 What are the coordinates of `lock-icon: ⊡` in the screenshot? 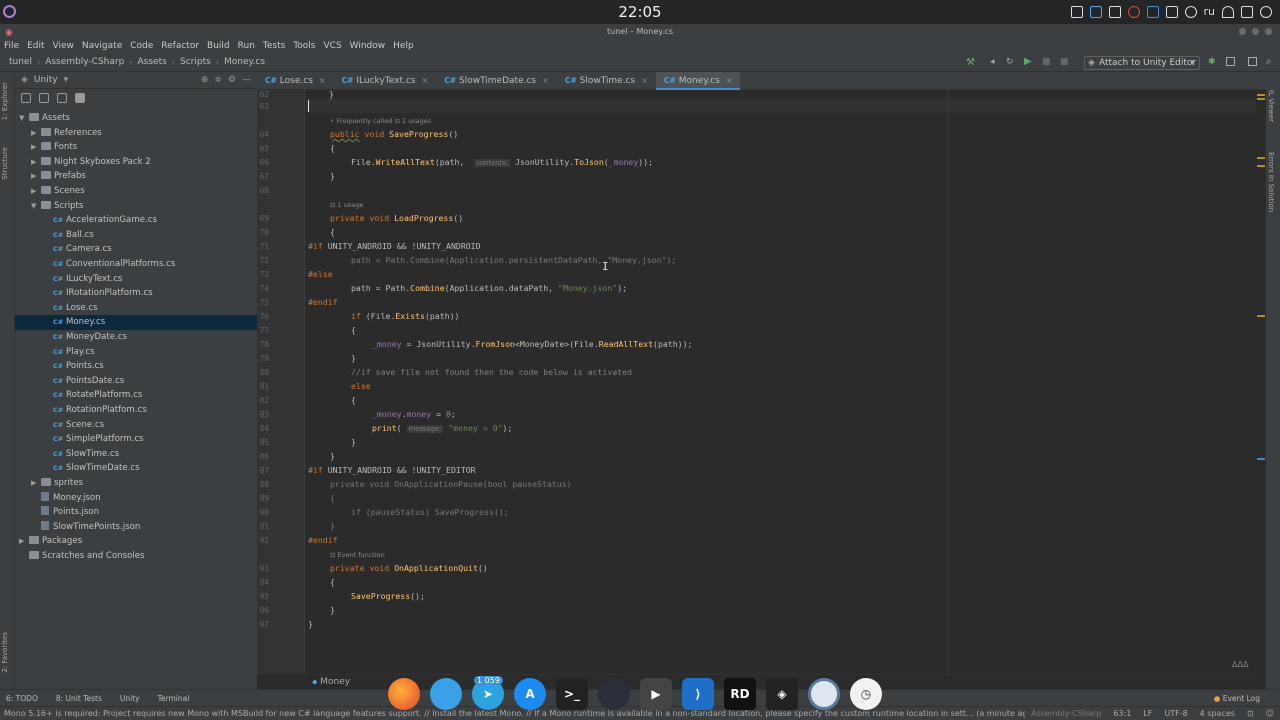 It's located at (1250, 713).